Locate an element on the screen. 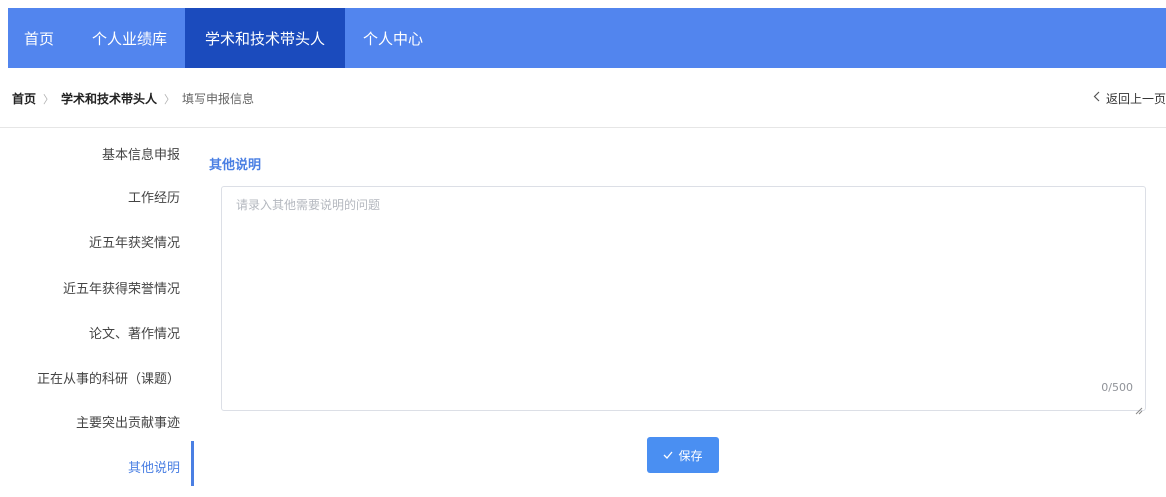 The image size is (1166, 497). check-icon is located at coordinates (668, 455).